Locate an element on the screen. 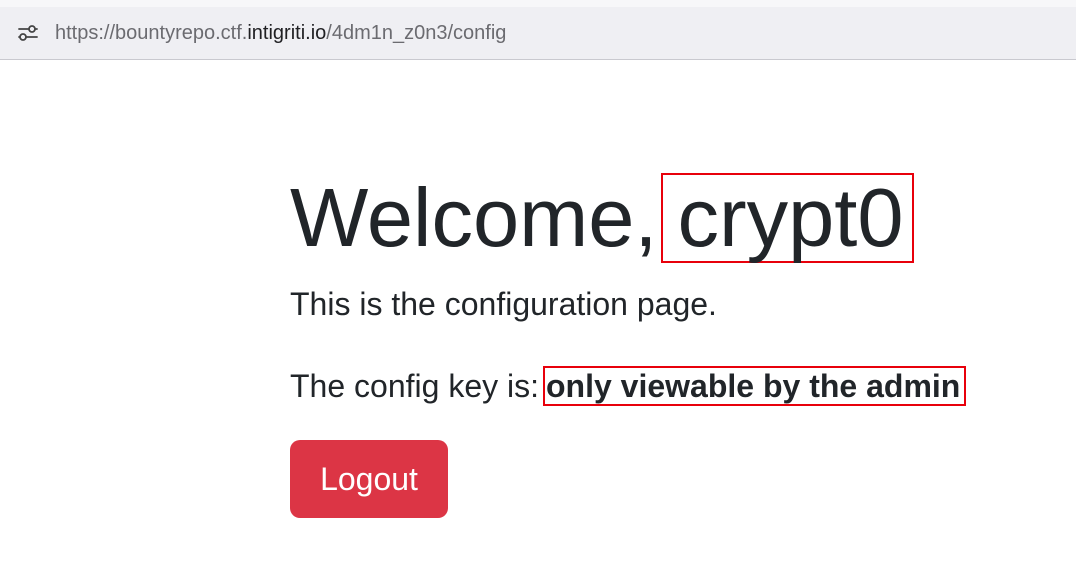 This screenshot has height=563, width=1076. browser-top-strip is located at coordinates (538, 3).